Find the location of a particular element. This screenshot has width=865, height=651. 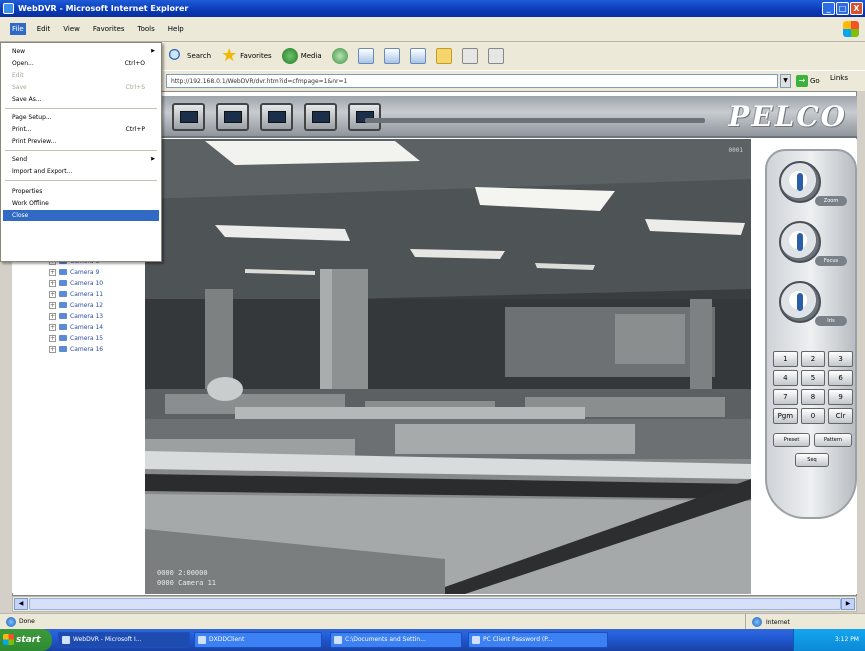

tree-item-camera: + Camera 9 is located at coordinates (74, 272).